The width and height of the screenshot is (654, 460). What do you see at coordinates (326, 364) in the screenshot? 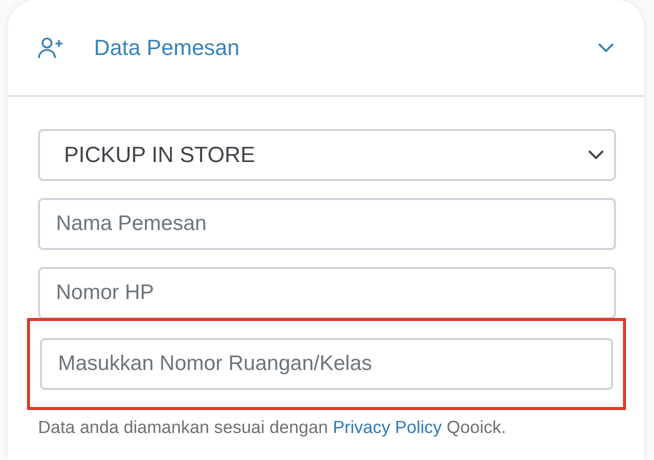
I see `input-field: Masukkan Nomor Ruangan/Kelas` at bounding box center [326, 364].